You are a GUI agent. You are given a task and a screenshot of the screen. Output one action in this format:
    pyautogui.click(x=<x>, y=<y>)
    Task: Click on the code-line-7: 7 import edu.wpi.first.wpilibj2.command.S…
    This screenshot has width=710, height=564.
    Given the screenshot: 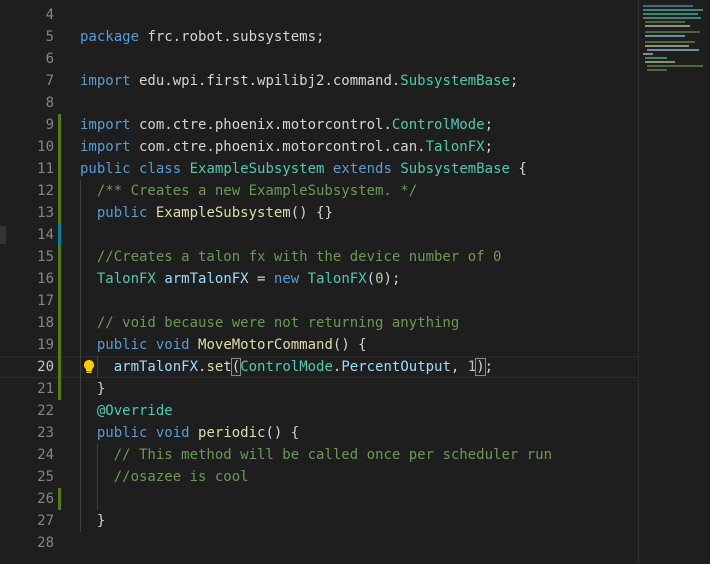 What is the action you would take?
    pyautogui.click(x=319, y=81)
    